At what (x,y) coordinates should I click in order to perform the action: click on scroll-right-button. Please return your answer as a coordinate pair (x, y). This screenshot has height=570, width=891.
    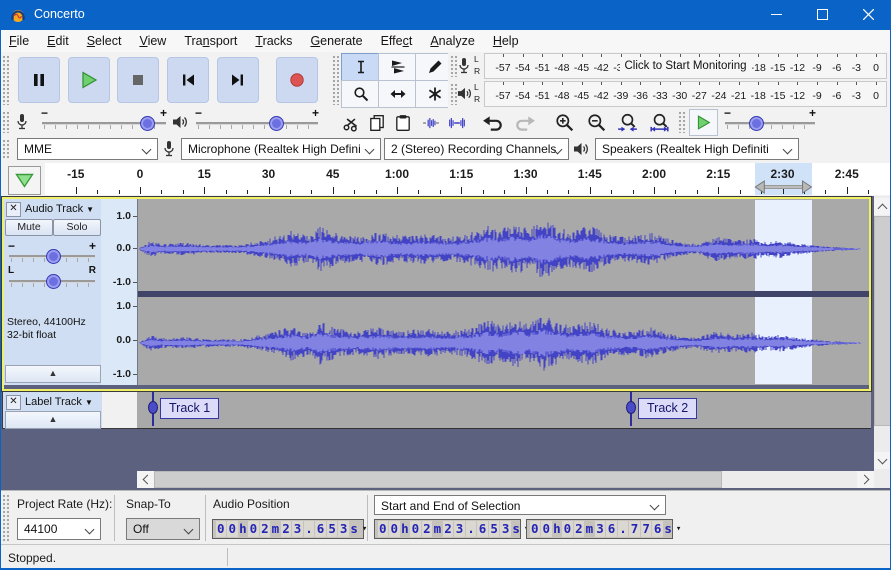
    Looking at the image, I should click on (865, 479).